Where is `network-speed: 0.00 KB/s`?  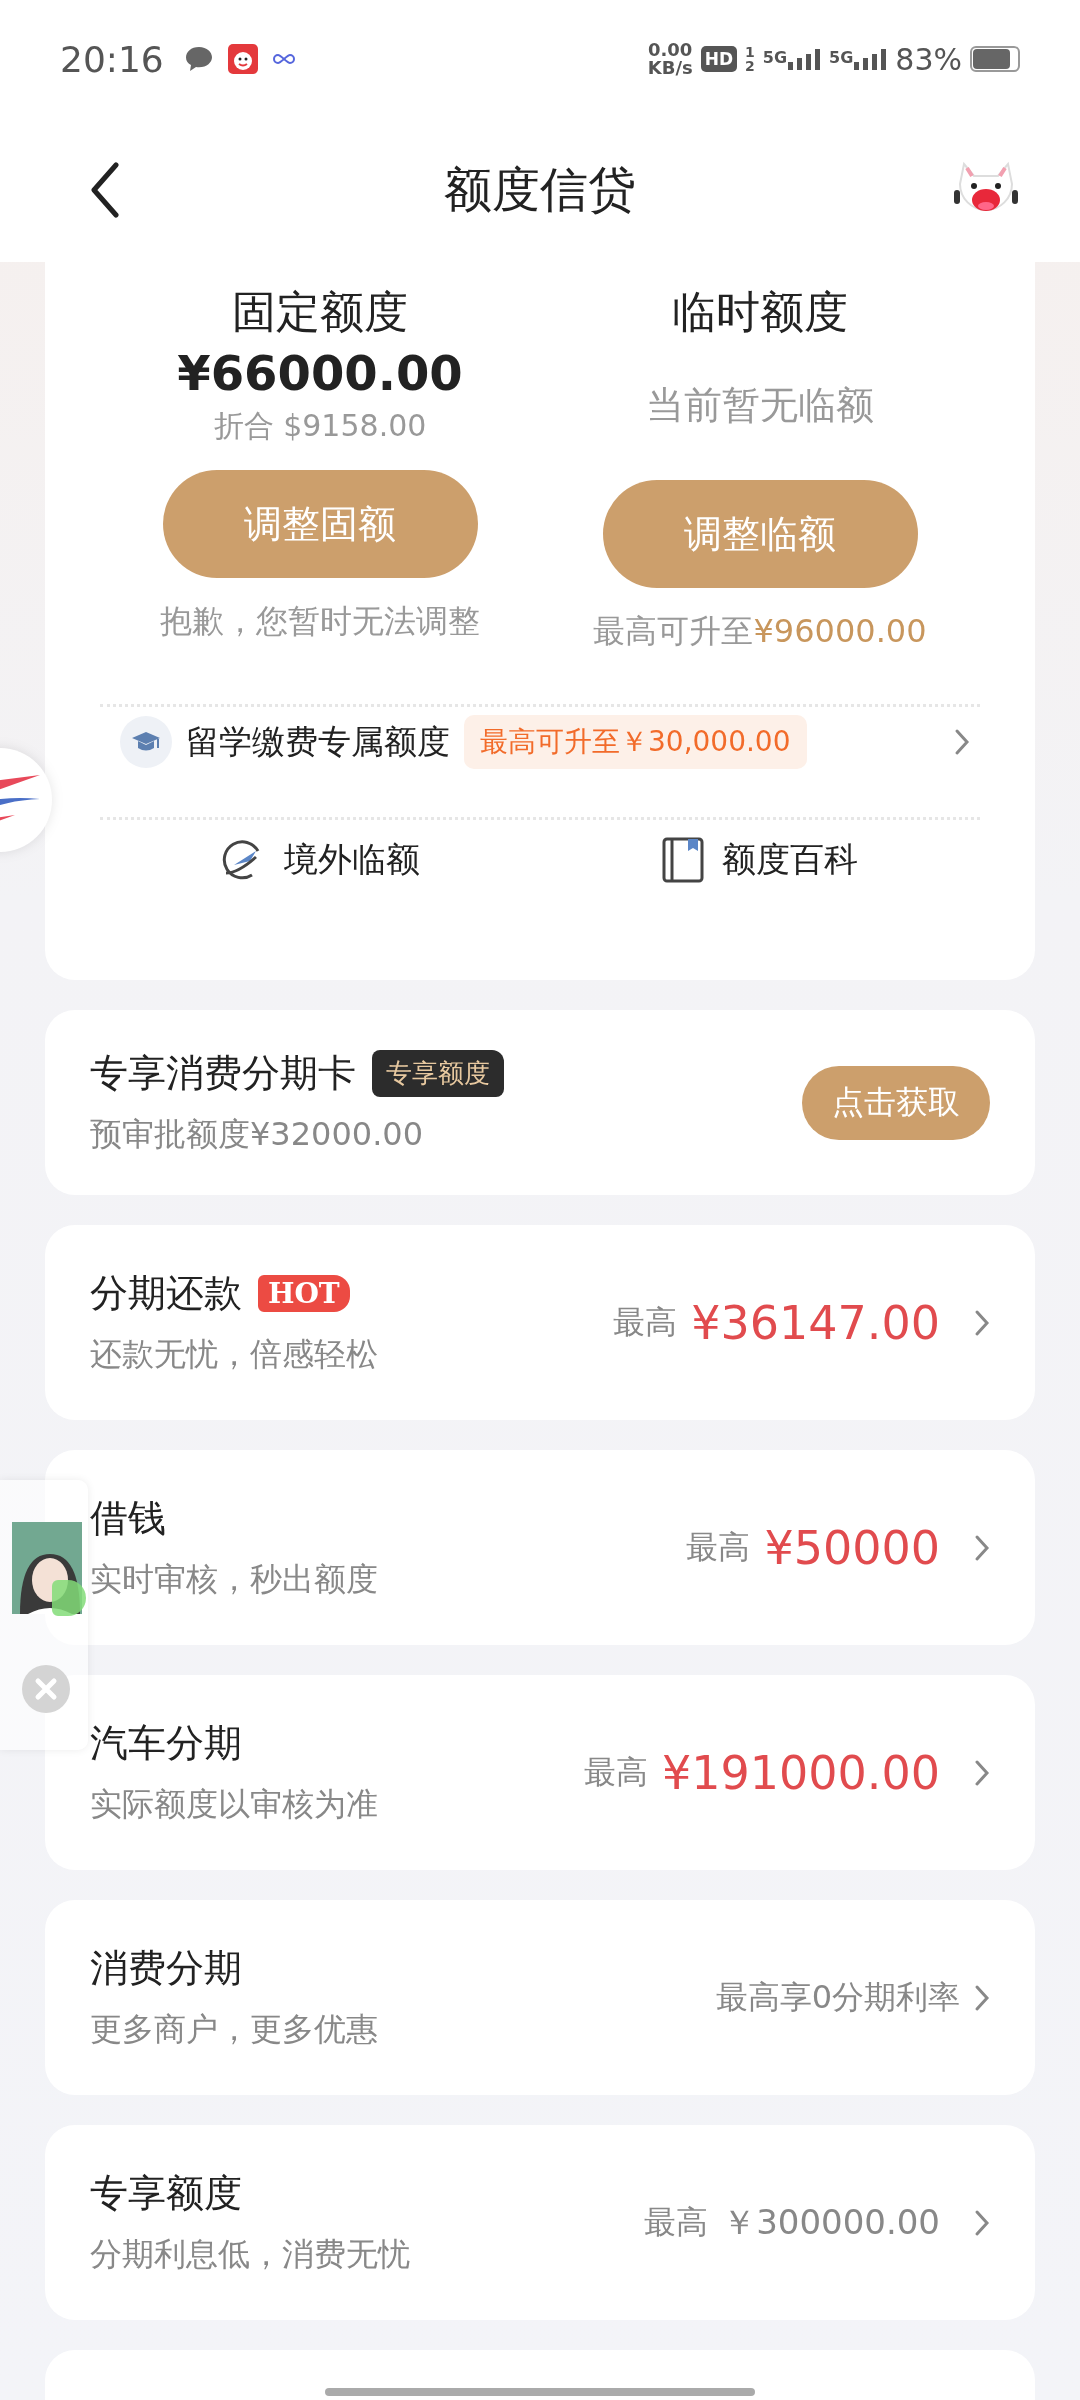 network-speed: 0.00 KB/s is located at coordinates (670, 59).